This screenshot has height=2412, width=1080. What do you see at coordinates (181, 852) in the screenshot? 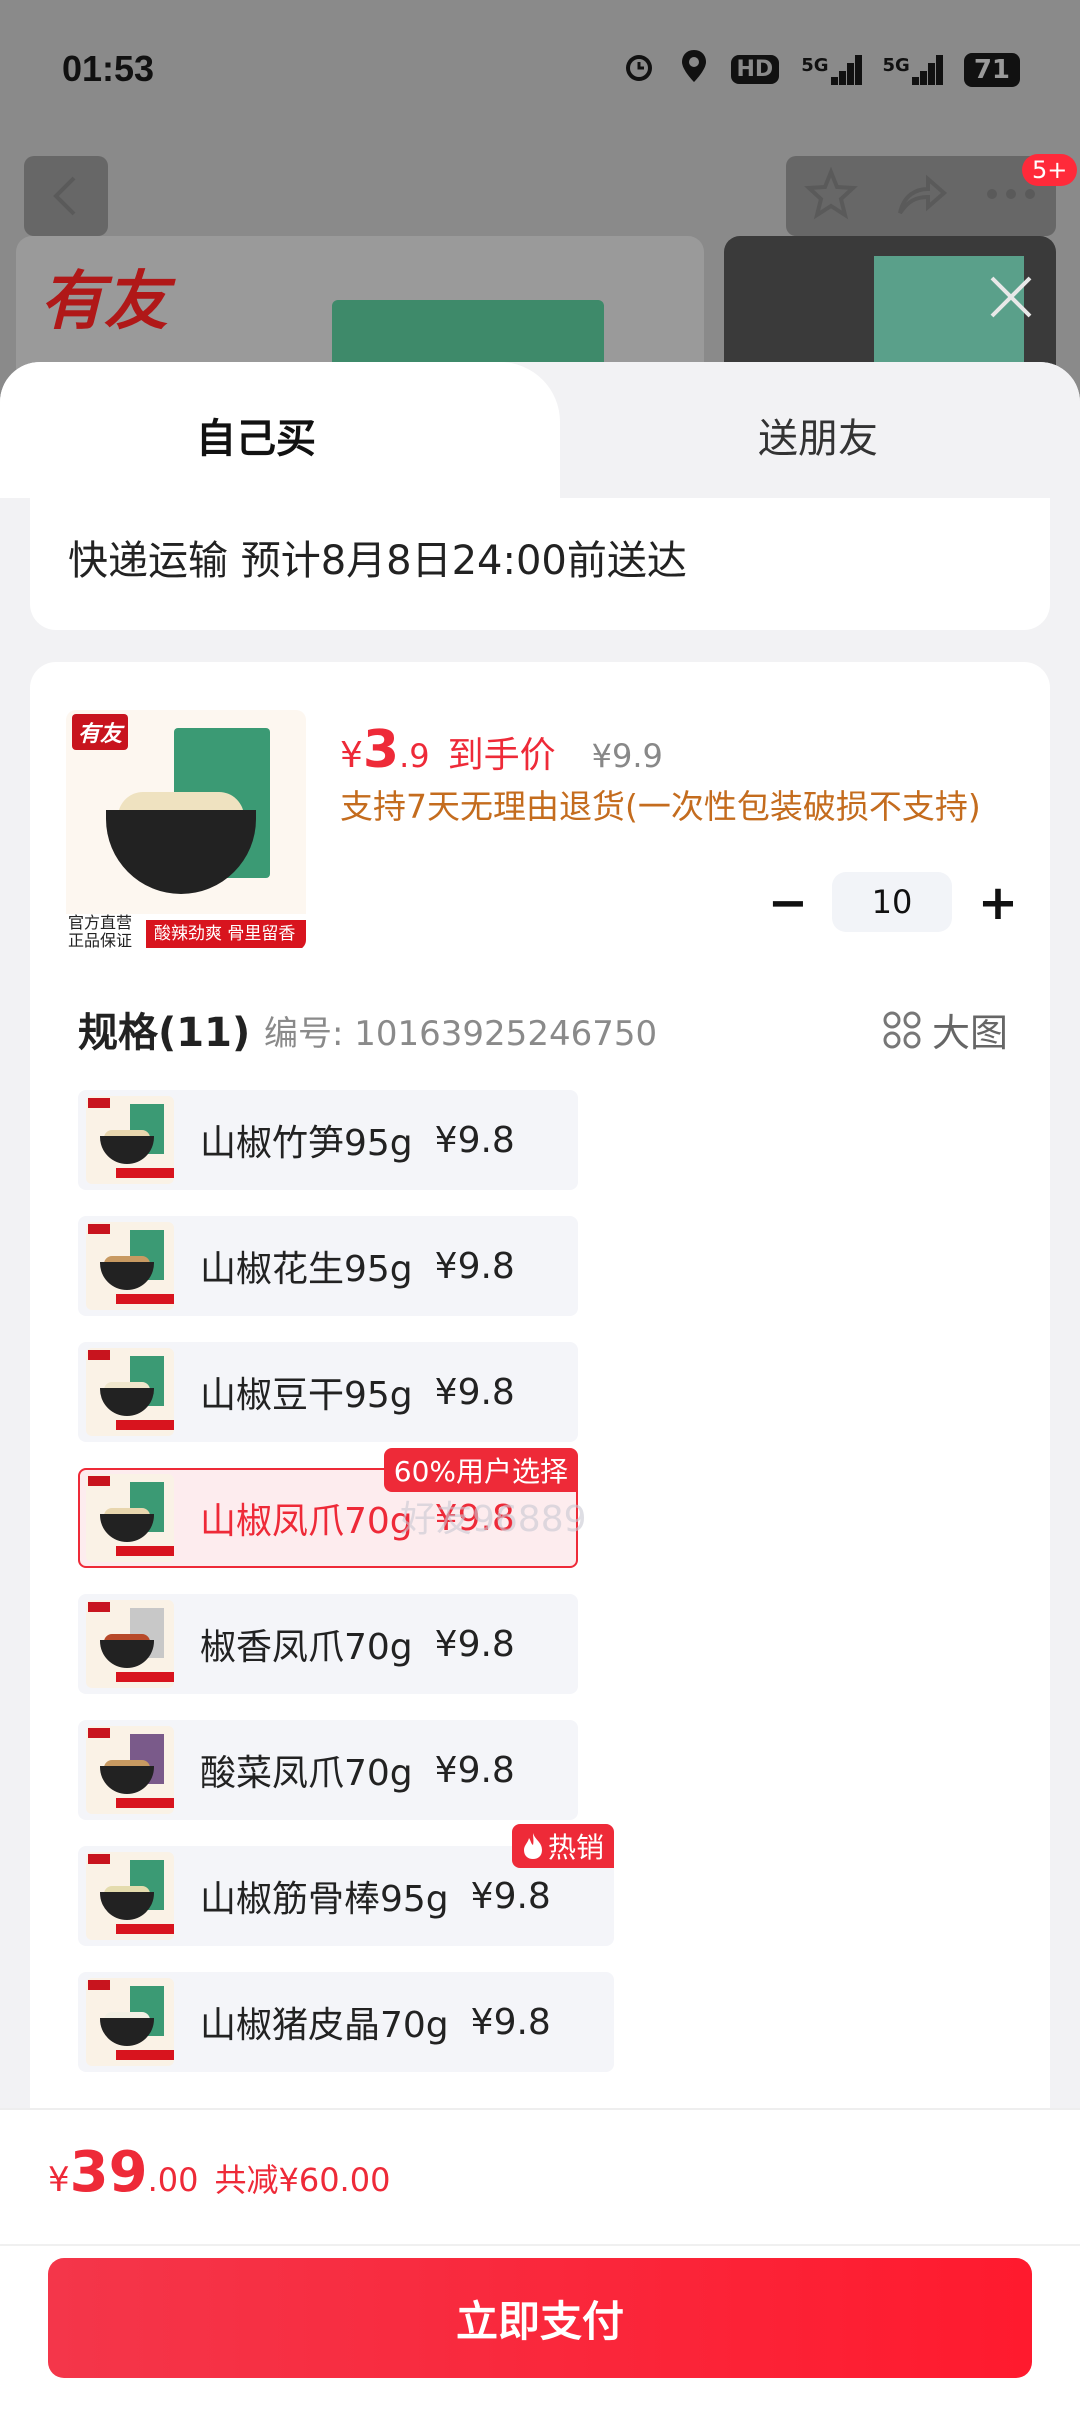
I see `product-bowl-image` at bounding box center [181, 852].